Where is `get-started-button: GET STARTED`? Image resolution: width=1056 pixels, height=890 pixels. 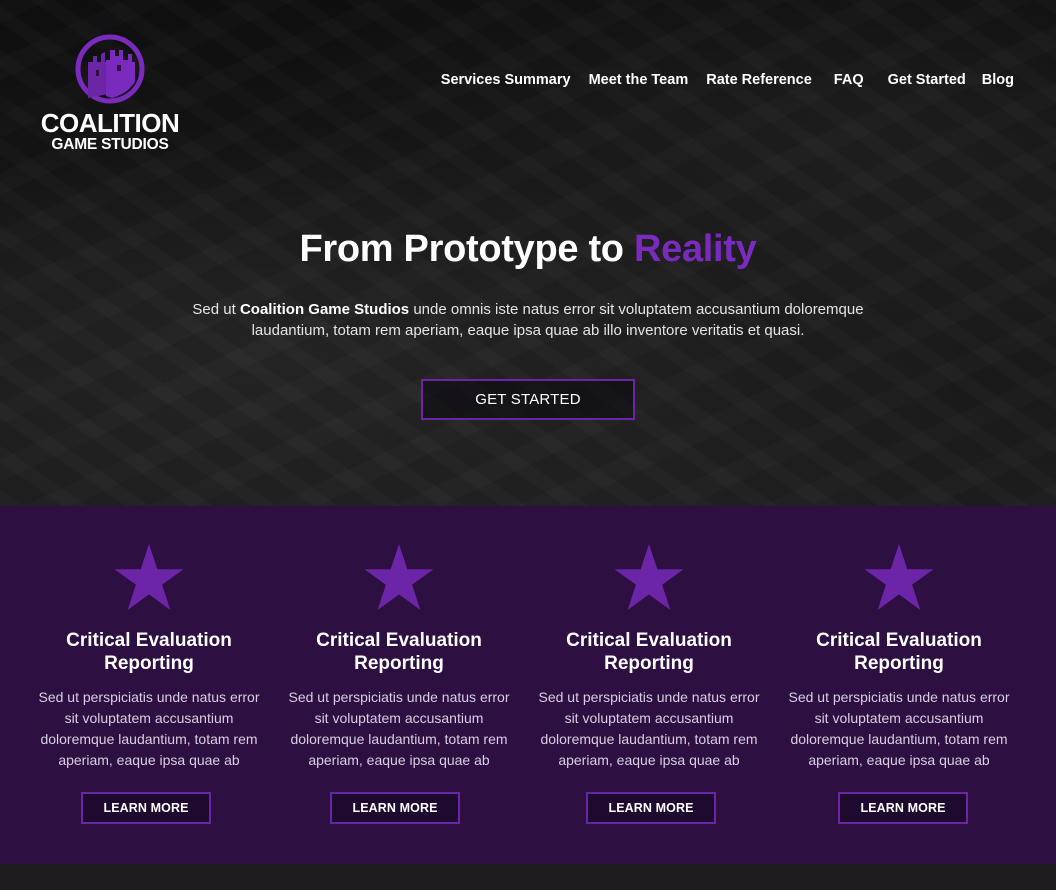
get-started-button: GET STARTED is located at coordinates (528, 399).